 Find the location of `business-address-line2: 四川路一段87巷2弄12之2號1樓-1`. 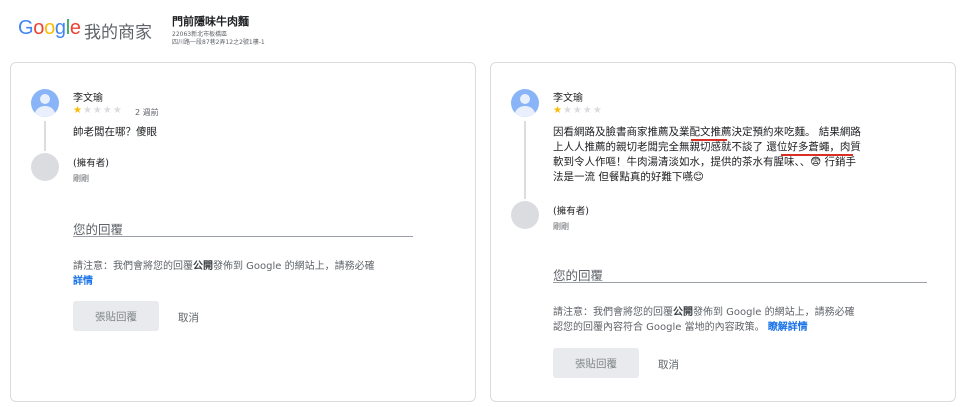

business-address-line2: 四川路一段87巷2弄12之2號1樓-1 is located at coordinates (218, 42).